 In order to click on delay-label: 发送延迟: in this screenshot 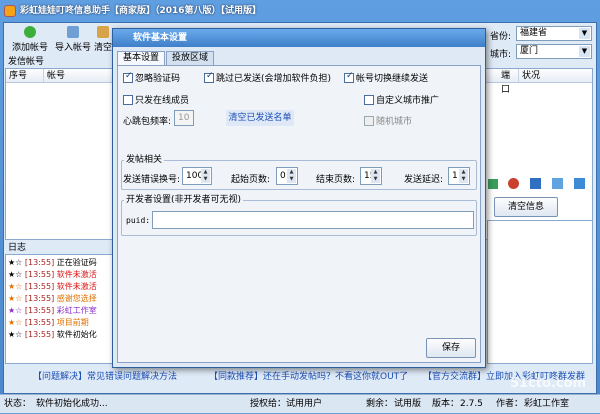, I will do `click(424, 180)`.